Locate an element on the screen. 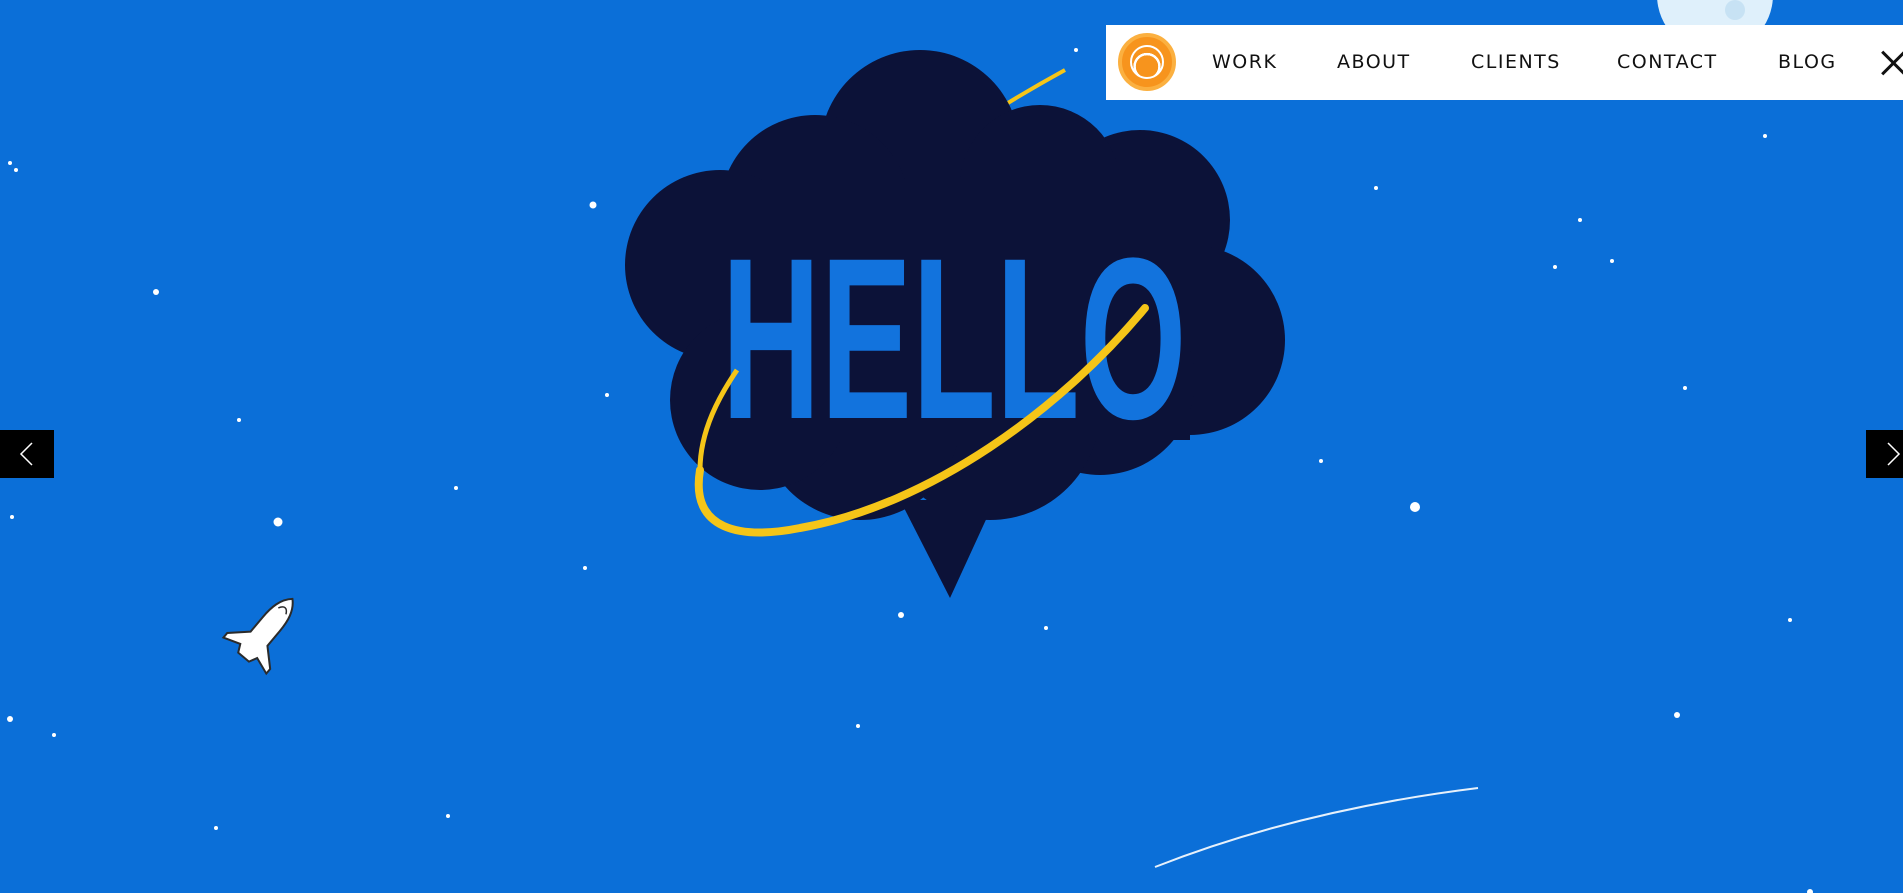 The image size is (1903, 893). nav-item-about: ABOUT is located at coordinates (1374, 62).